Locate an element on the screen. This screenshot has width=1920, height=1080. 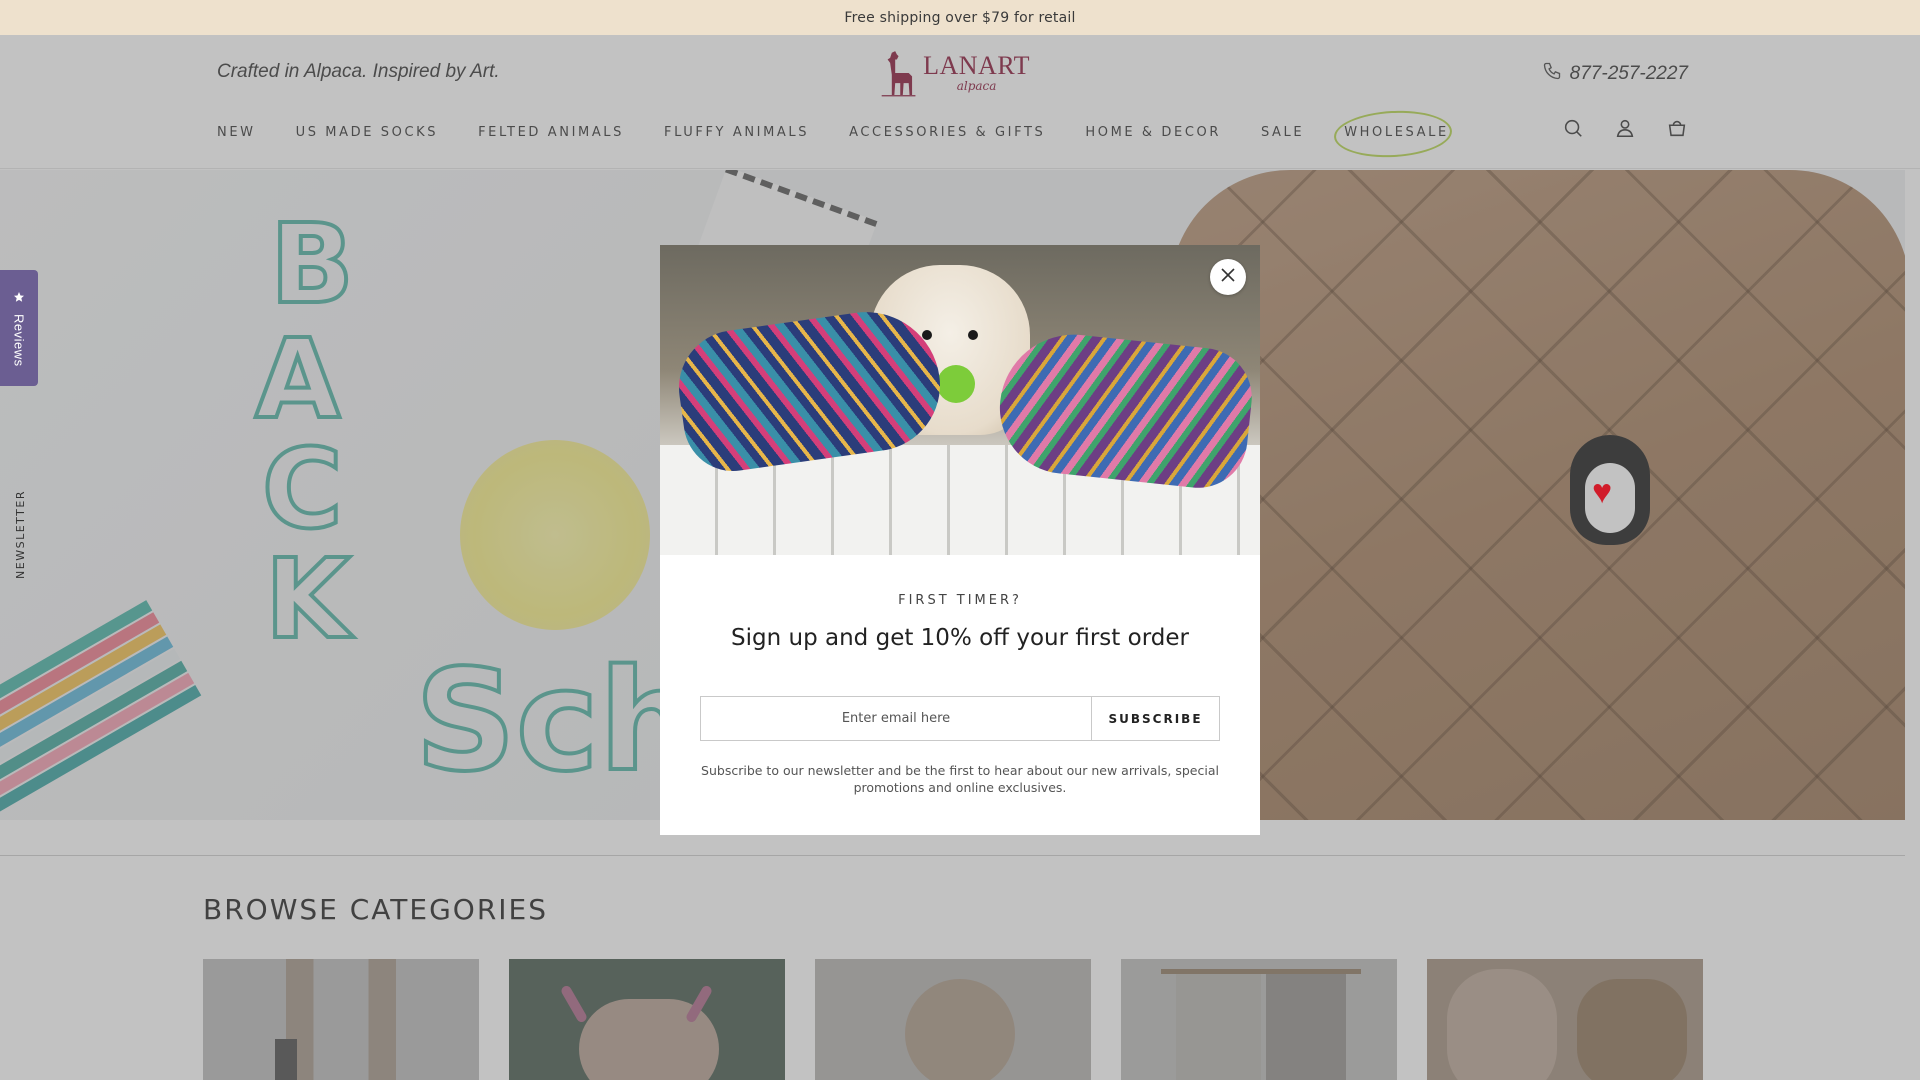
popup-ball is located at coordinates (956, 384).